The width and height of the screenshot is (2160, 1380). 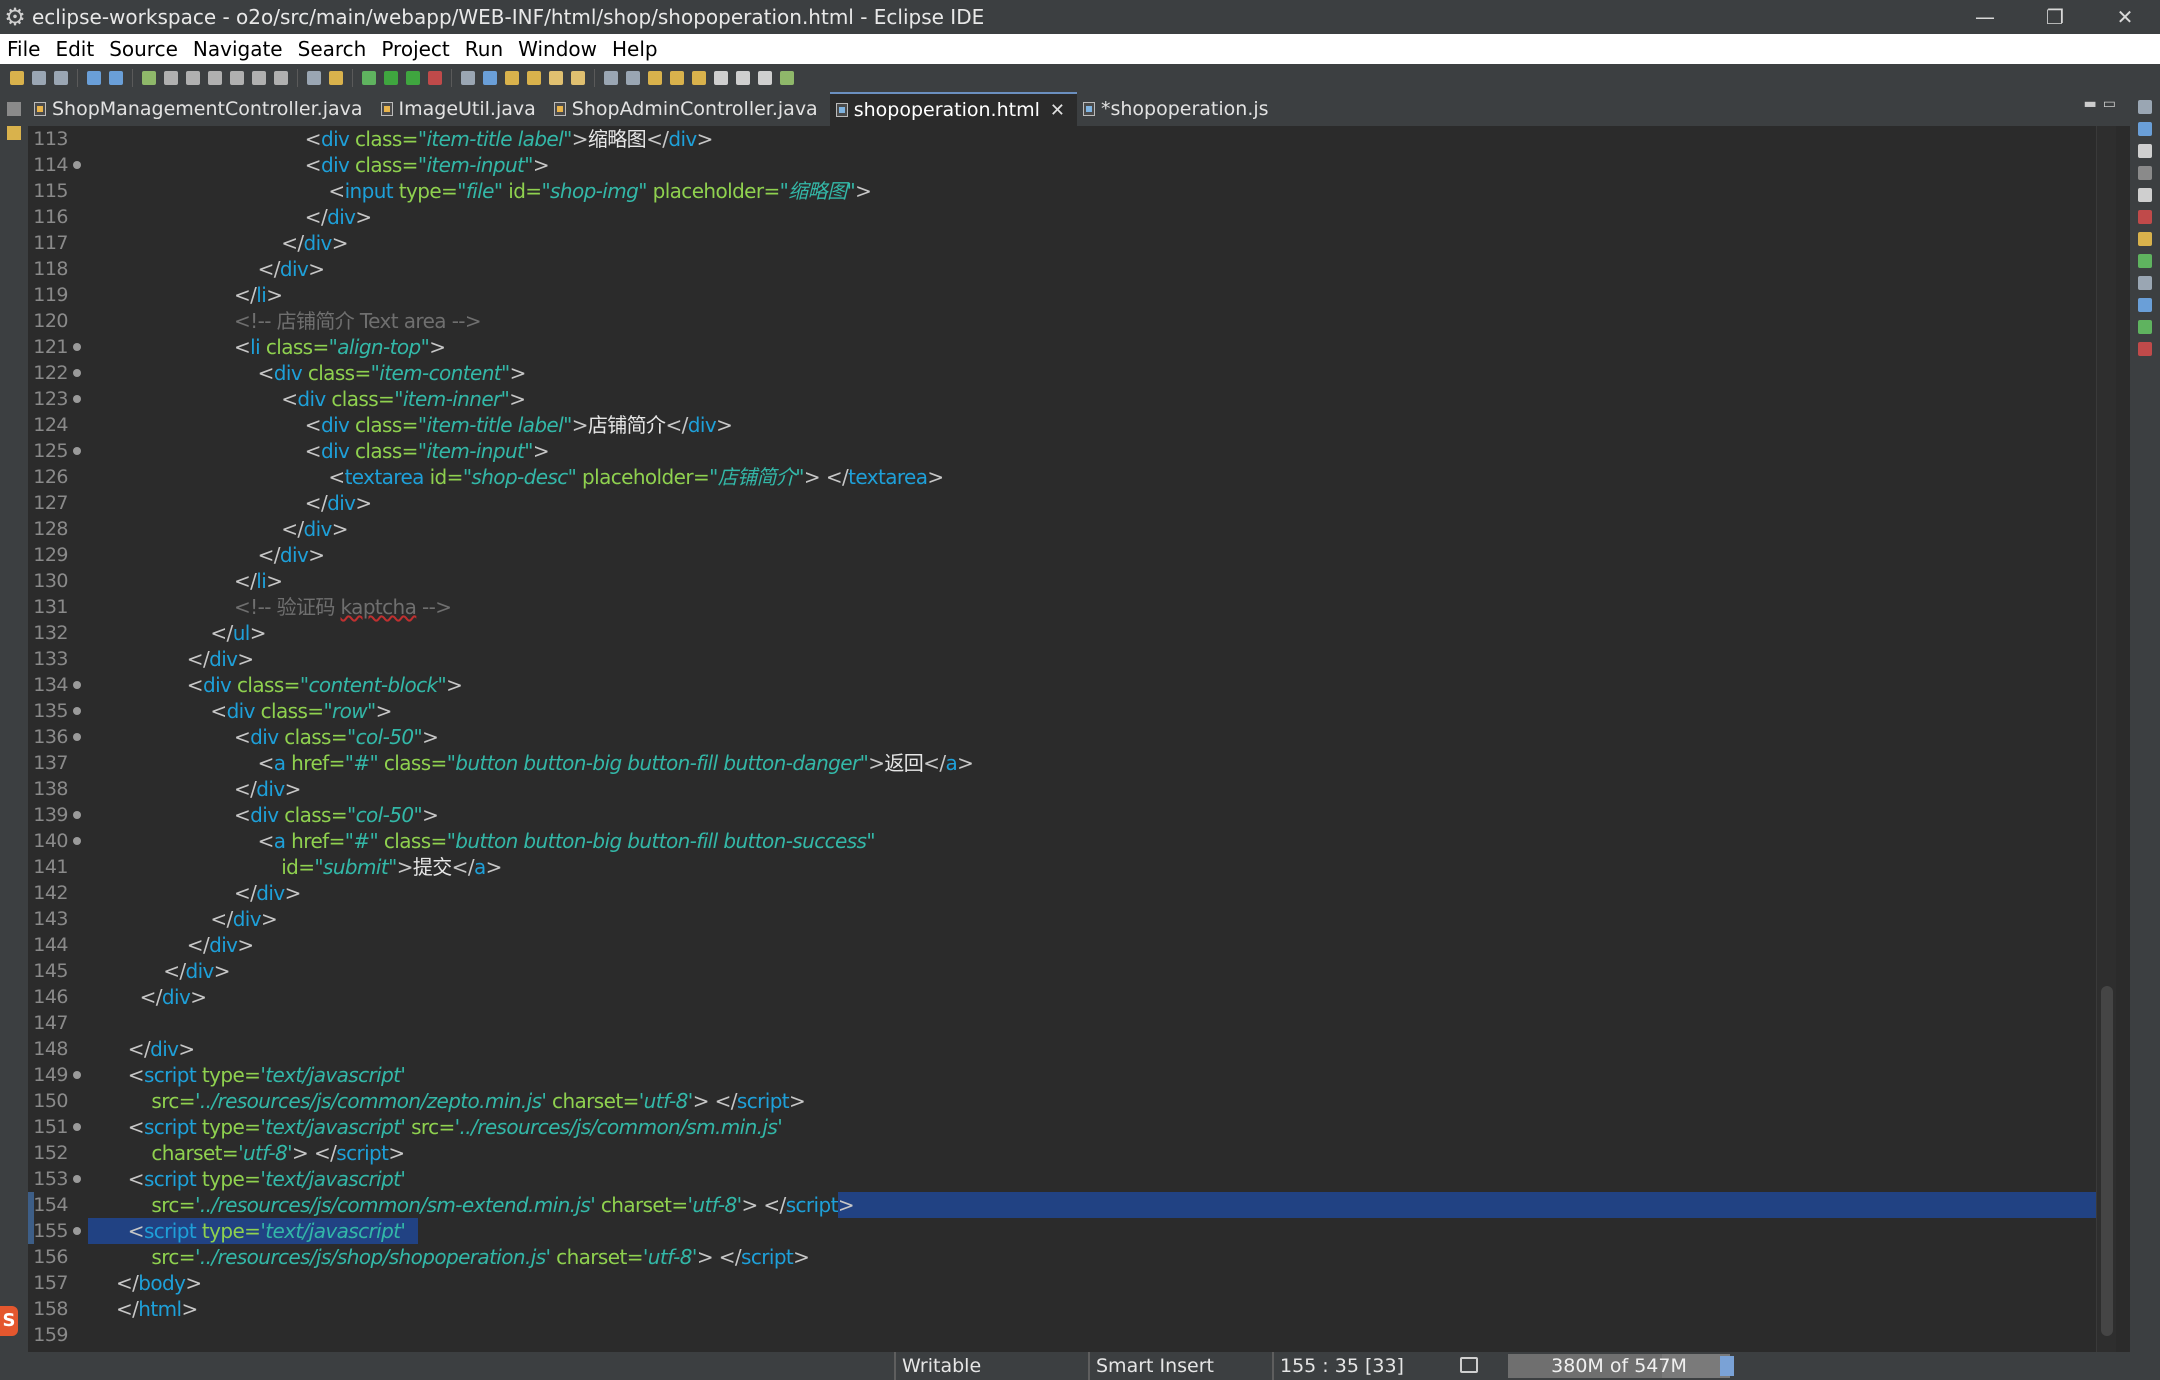 What do you see at coordinates (333, 49) in the screenshot?
I see `menu-search: Search` at bounding box center [333, 49].